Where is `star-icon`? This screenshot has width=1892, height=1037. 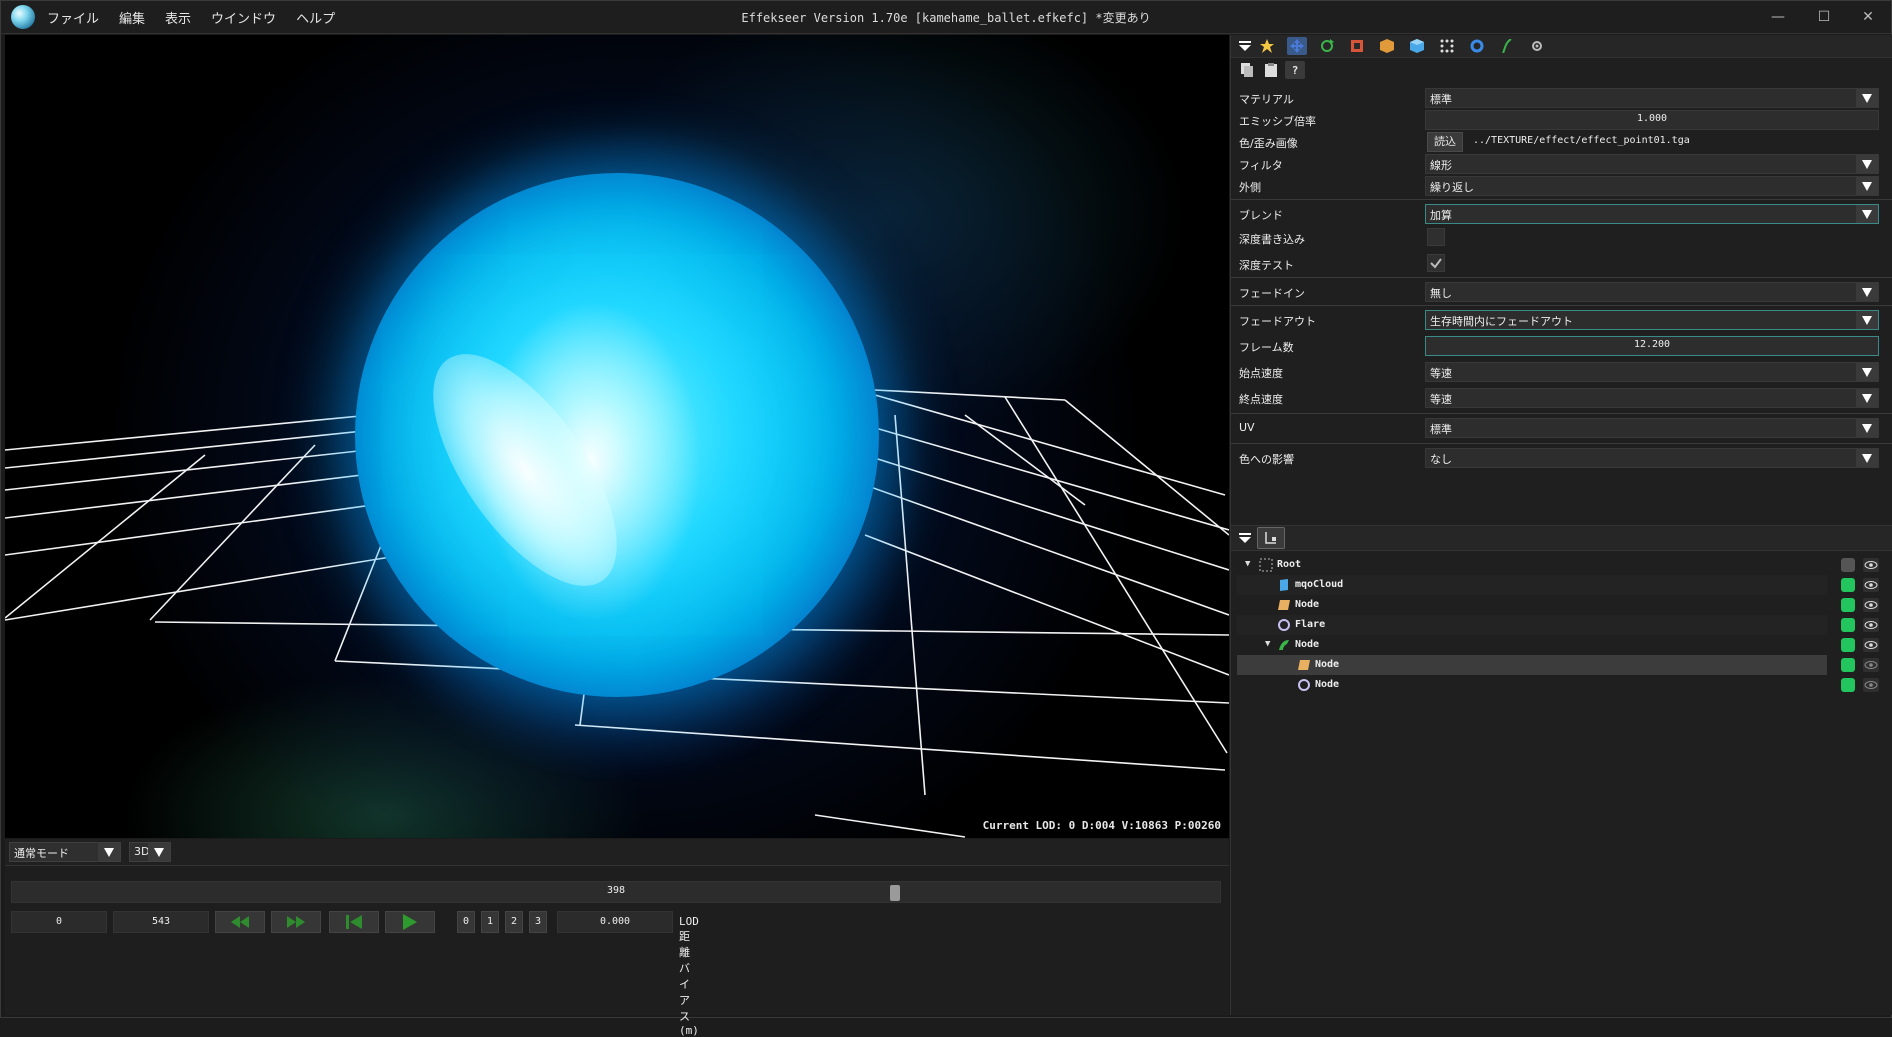
star-icon is located at coordinates (1267, 46).